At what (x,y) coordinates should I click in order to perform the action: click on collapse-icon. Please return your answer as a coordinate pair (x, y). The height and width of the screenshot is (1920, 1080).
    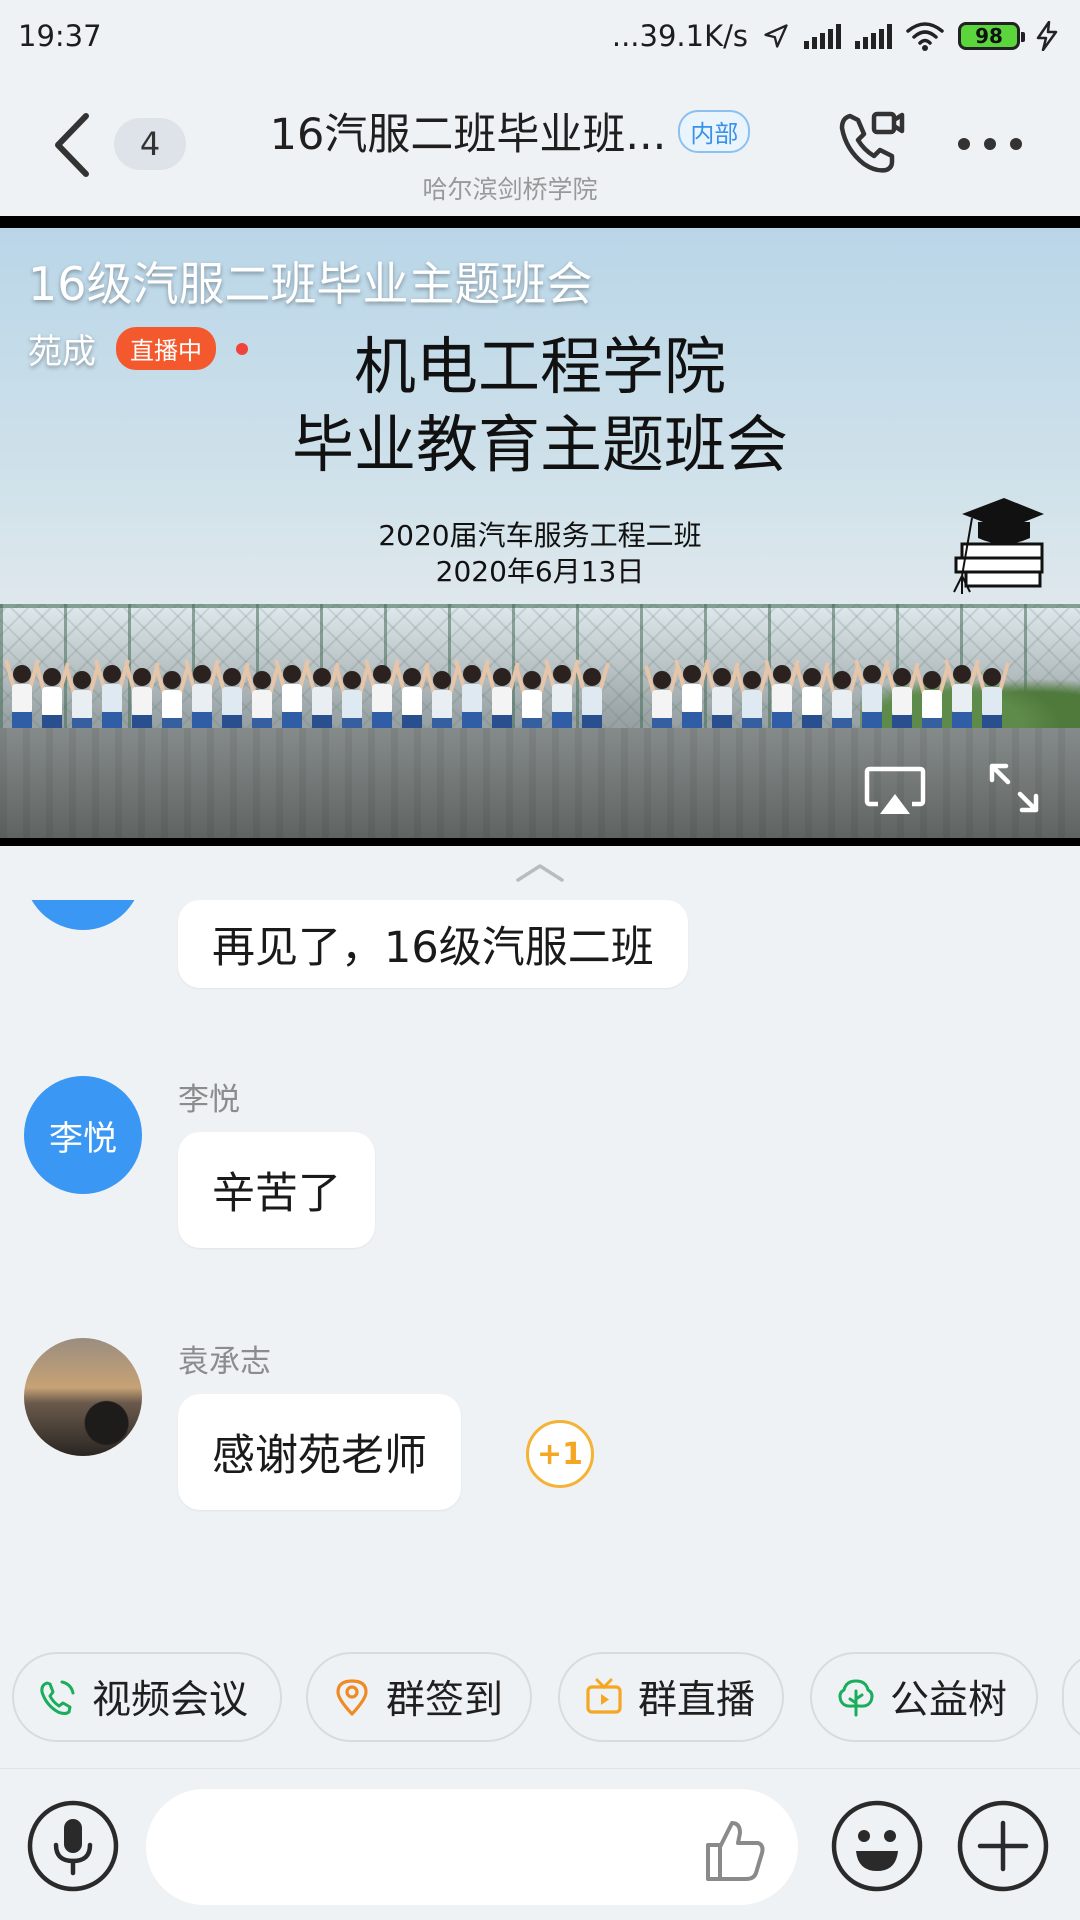
    Looking at the image, I should click on (540, 873).